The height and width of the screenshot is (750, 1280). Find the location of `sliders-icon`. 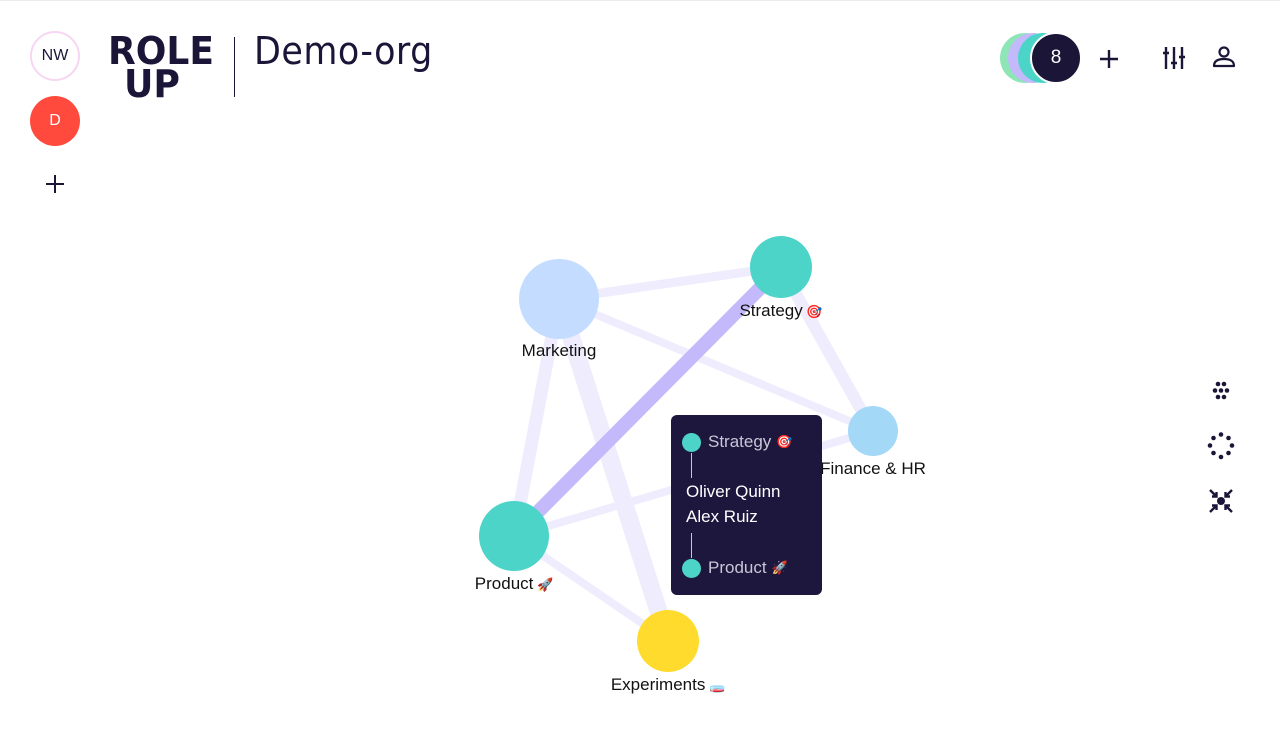

sliders-icon is located at coordinates (1174, 58).